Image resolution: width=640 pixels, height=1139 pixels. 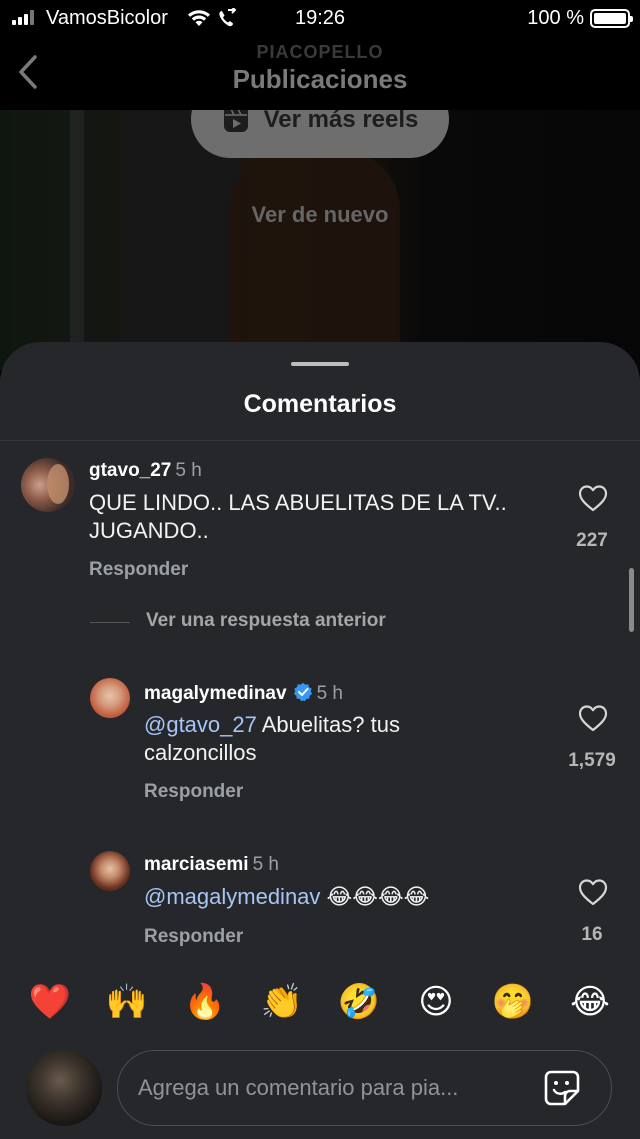 I want to click on more-reels-button: Ver más reels, so click(x=320, y=134).